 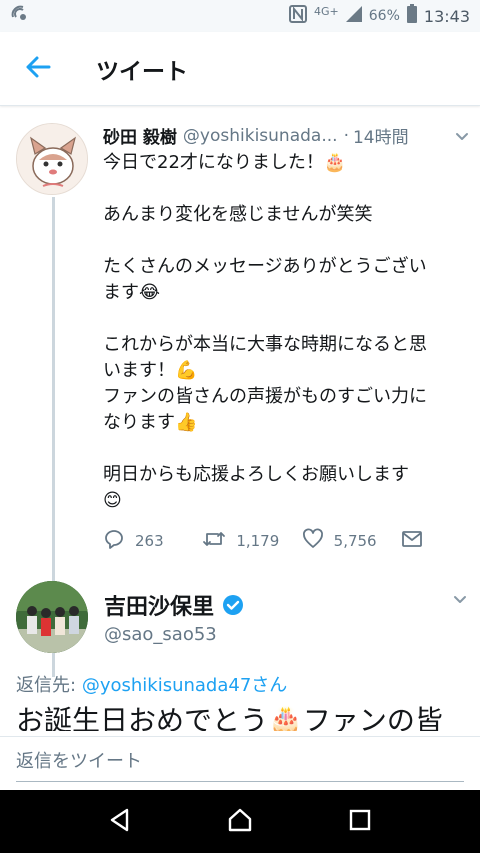 I want to click on back-button, so click(x=38, y=69).